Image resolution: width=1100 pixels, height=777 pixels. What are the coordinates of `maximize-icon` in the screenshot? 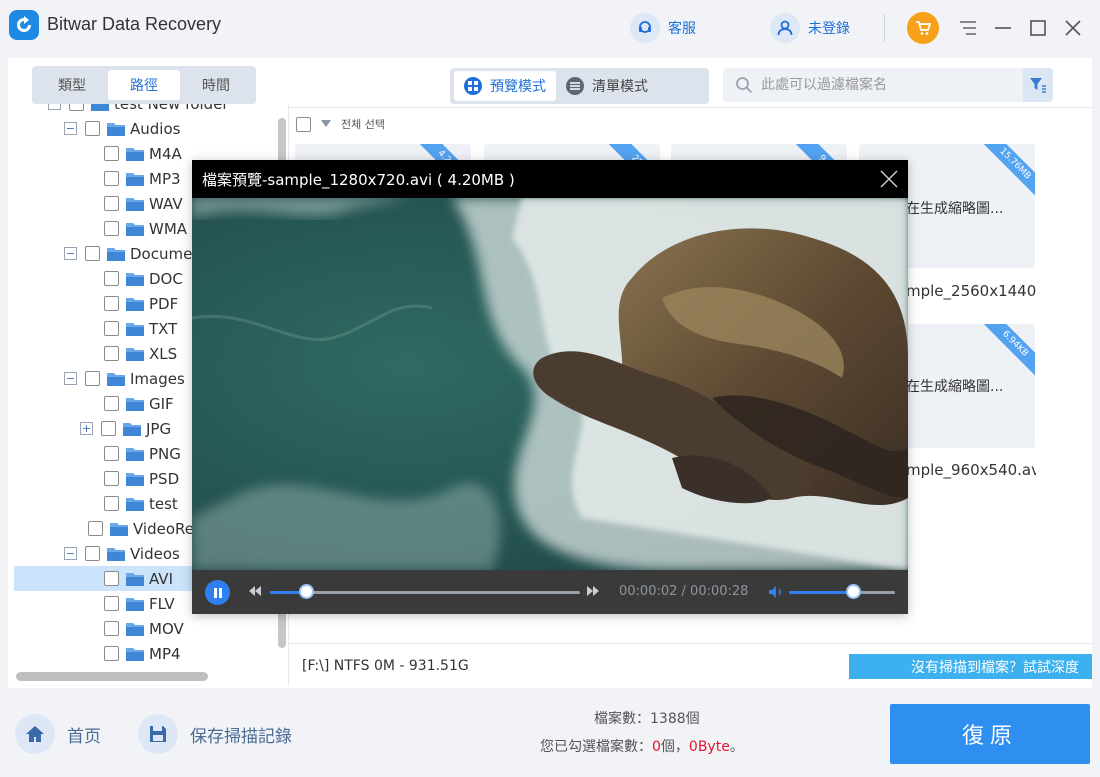 It's located at (1038, 28).